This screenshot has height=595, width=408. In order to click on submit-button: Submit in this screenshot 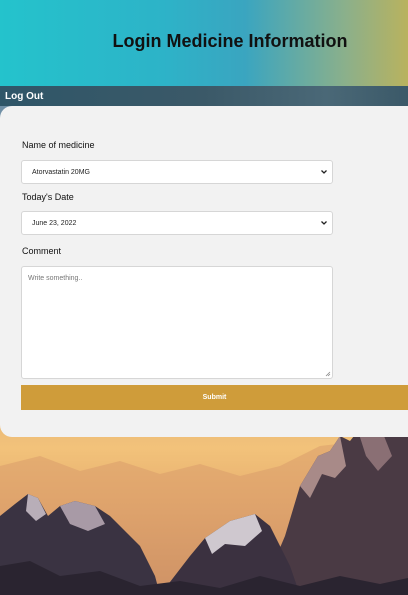, I will do `click(214, 397)`.